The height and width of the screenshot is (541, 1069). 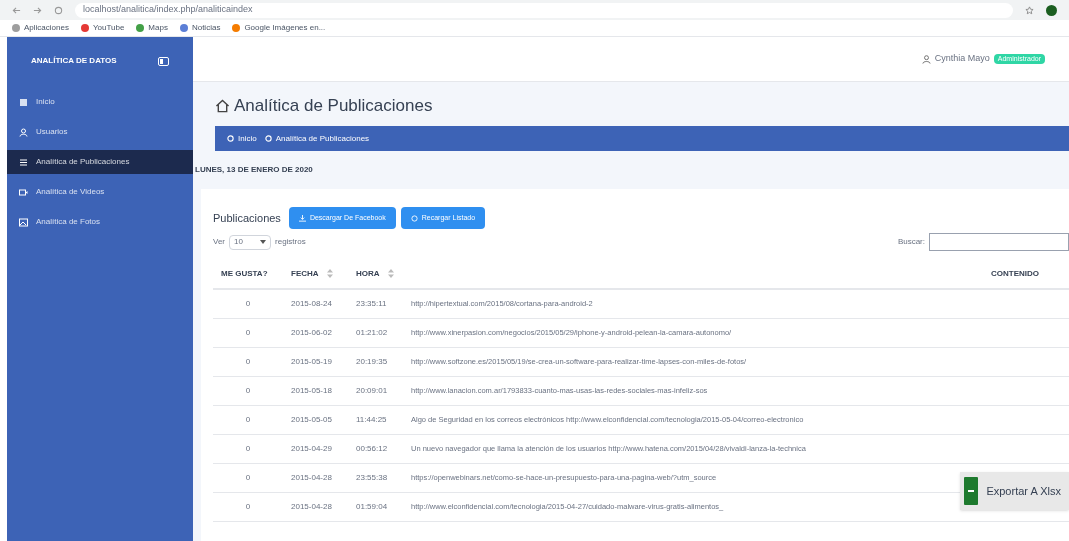 I want to click on column-header: FECHA, so click(x=305, y=273).